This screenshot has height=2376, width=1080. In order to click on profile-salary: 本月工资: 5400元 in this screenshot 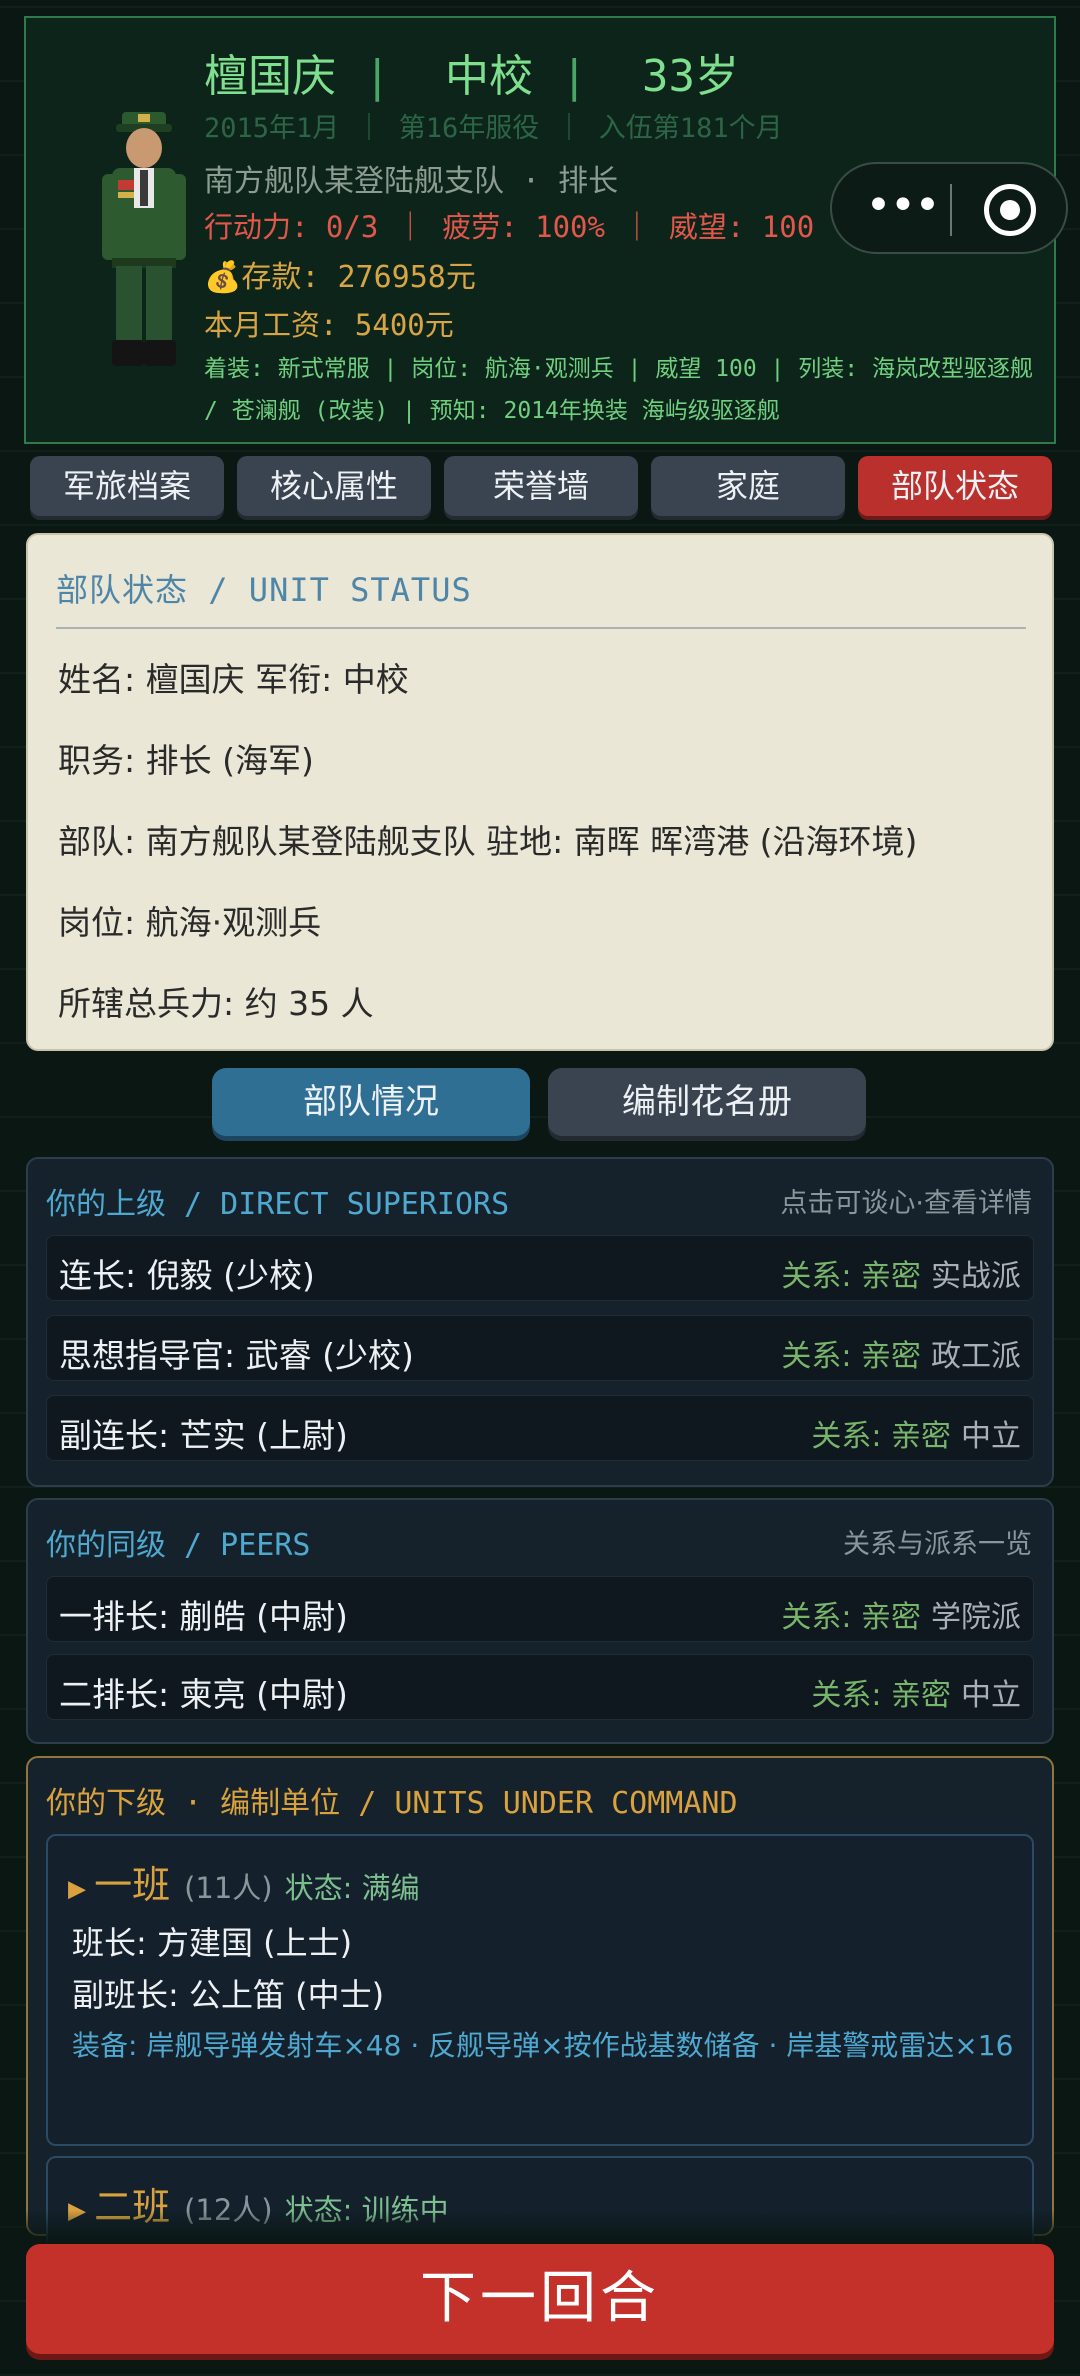, I will do `click(329, 325)`.